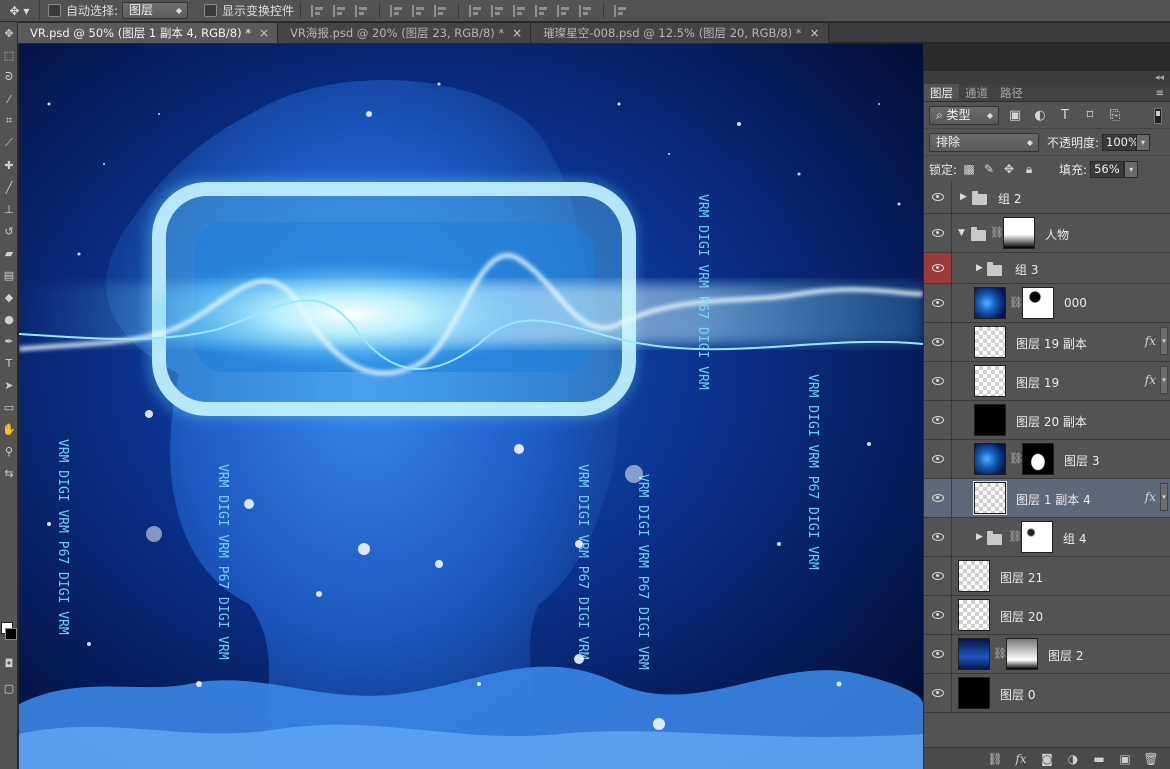  I want to click on eyedropper-tool-icon: ⟋, so click(9, 143).